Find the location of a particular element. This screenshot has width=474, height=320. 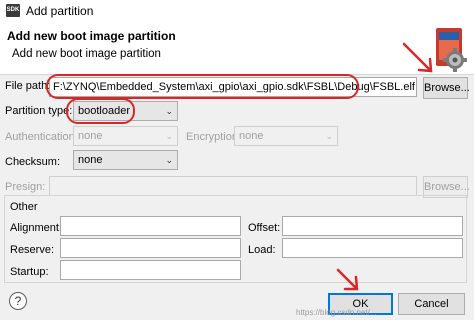

help-icon: ? is located at coordinates (18, 301).